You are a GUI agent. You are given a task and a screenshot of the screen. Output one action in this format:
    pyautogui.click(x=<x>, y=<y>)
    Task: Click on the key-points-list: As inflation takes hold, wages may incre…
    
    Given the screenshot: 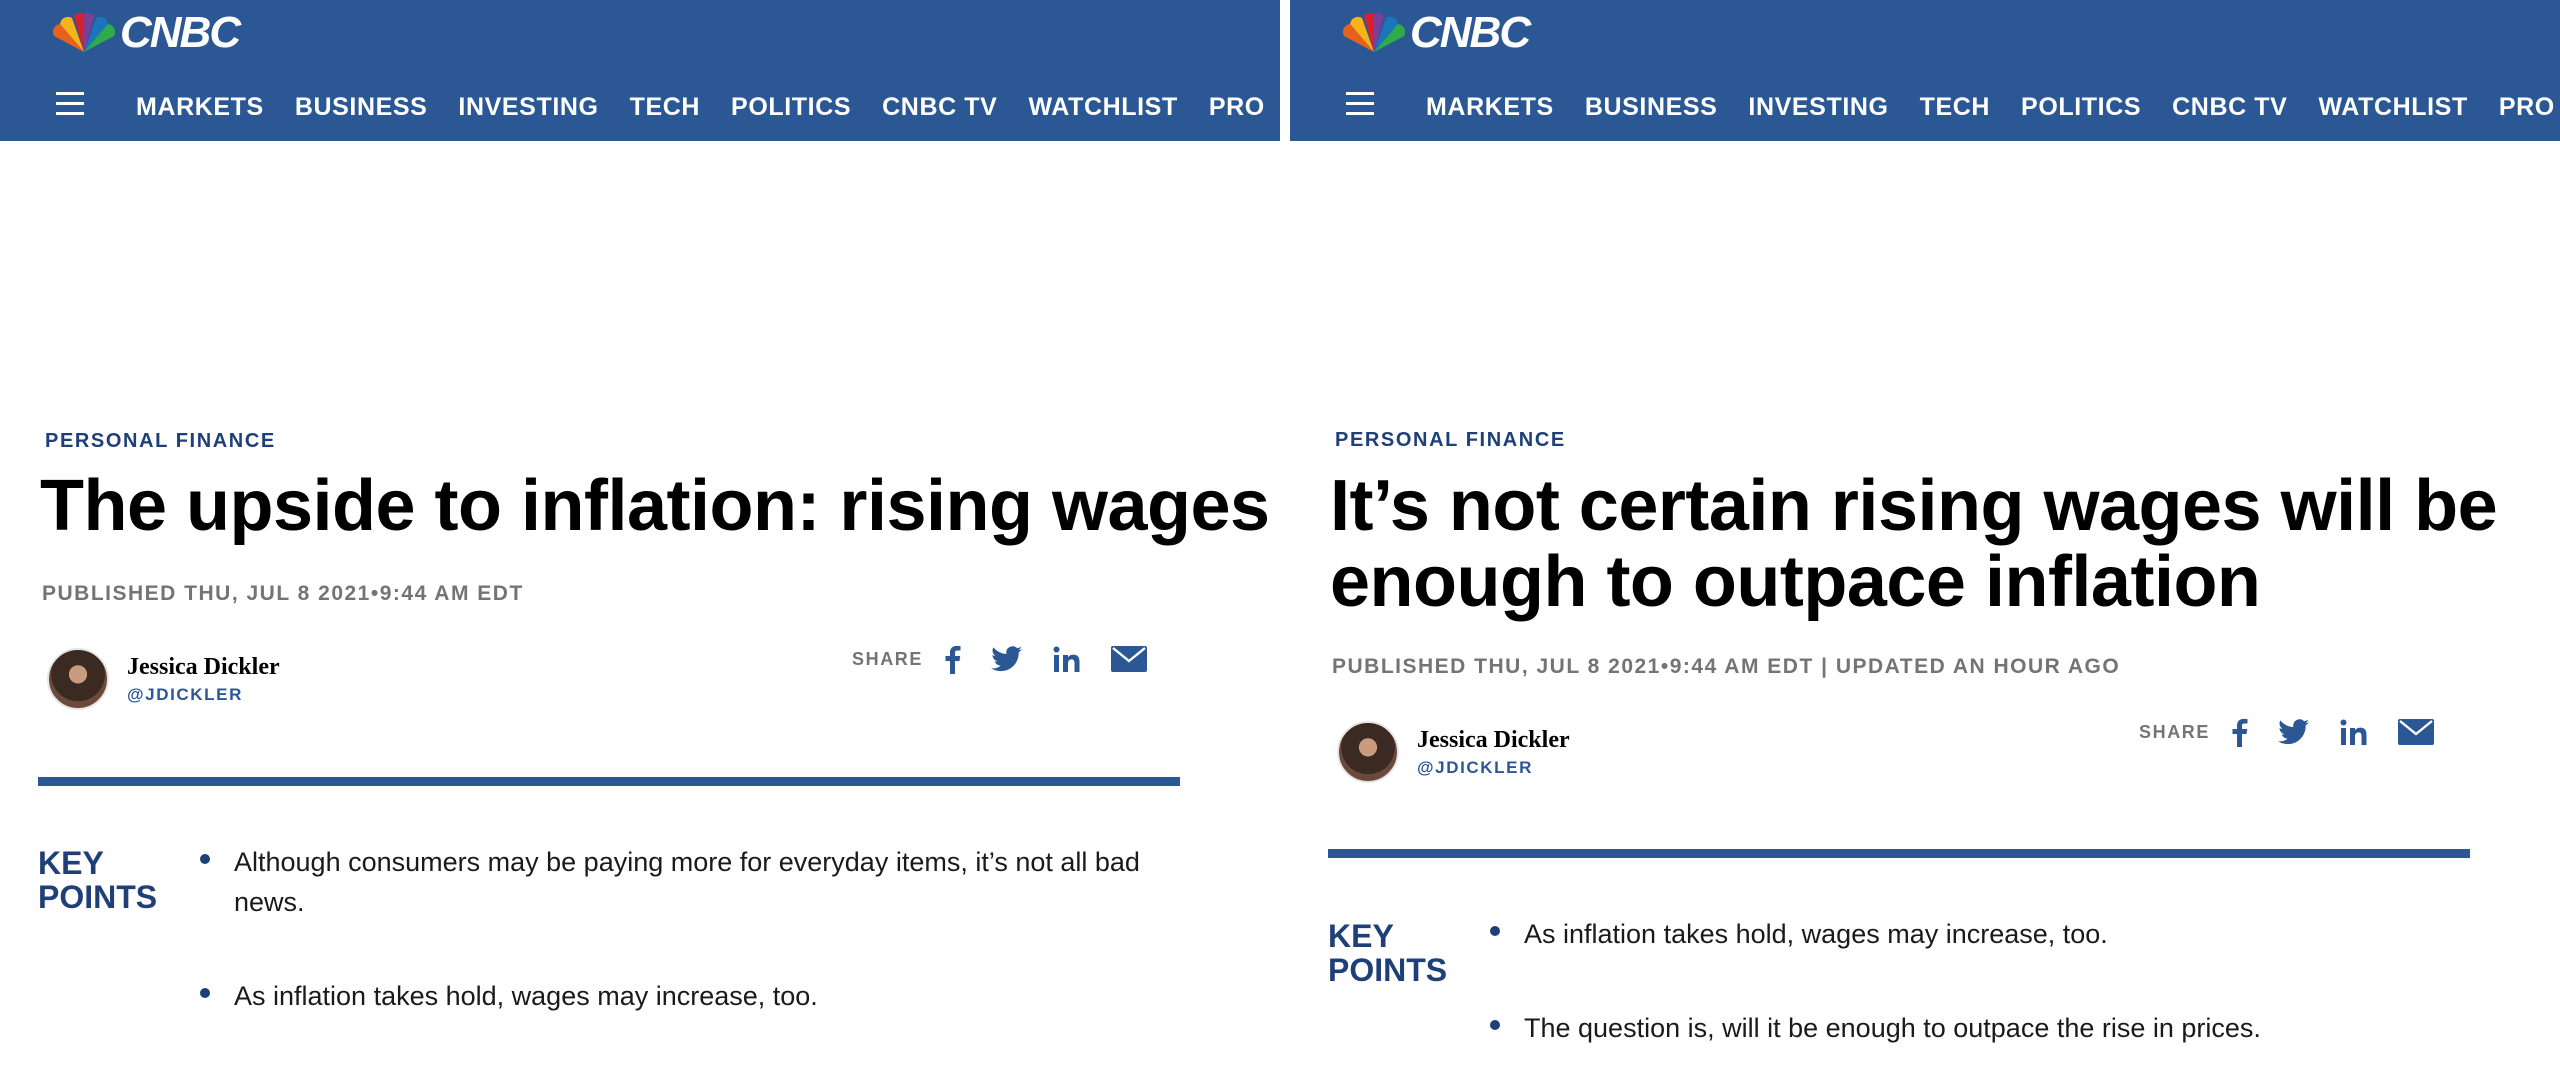 What is the action you would take?
    pyautogui.click(x=1968, y=1002)
    